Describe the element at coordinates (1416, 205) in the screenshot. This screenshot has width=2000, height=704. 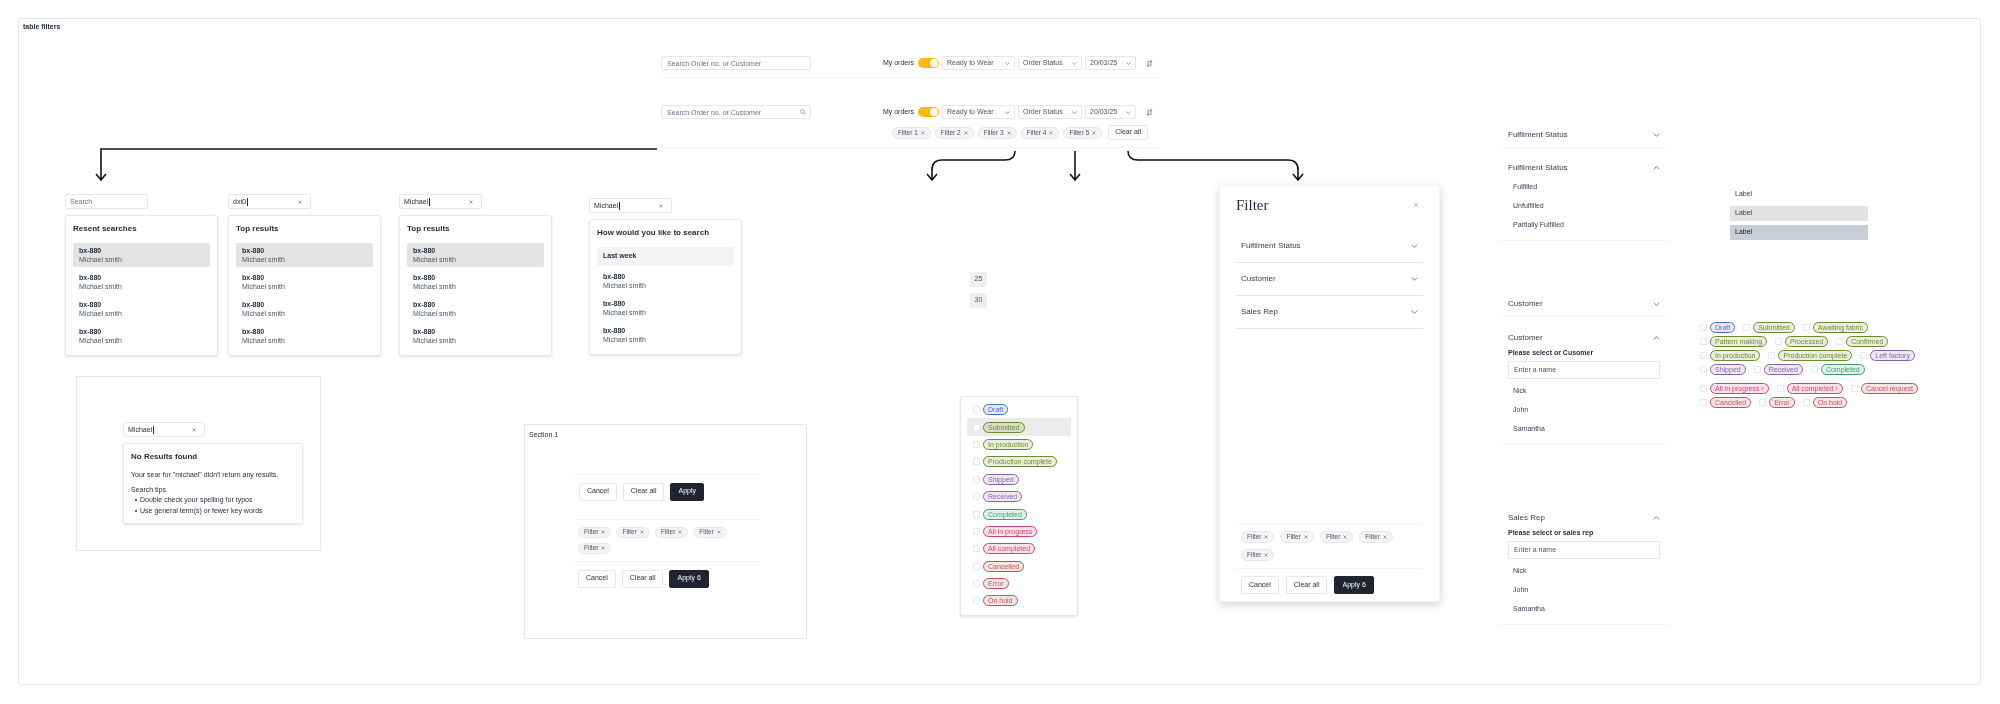
I see `close-icon` at that location.